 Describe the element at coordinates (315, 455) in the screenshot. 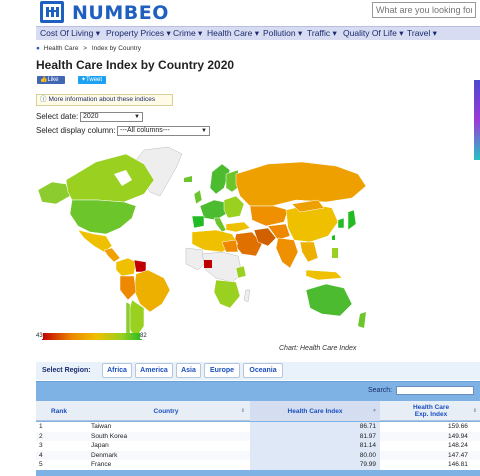

I see `hci-cell: 80.00` at that location.